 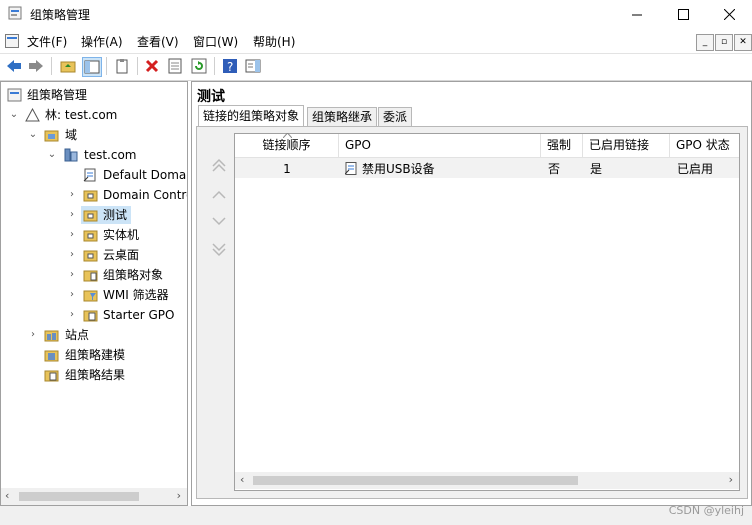 I want to click on refresh-icon, so click(x=199, y=66).